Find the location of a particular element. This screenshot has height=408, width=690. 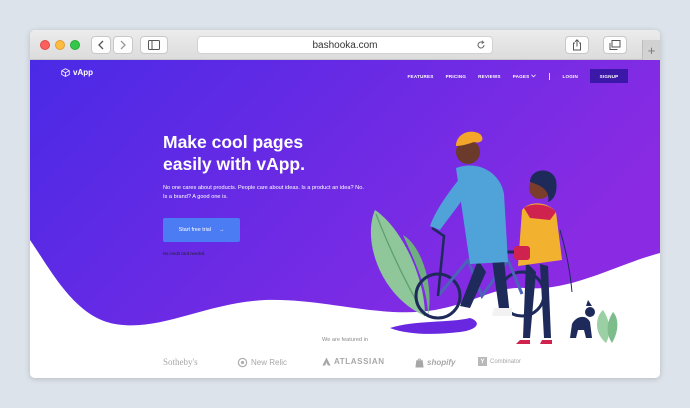

nav-divider is located at coordinates (550, 76).